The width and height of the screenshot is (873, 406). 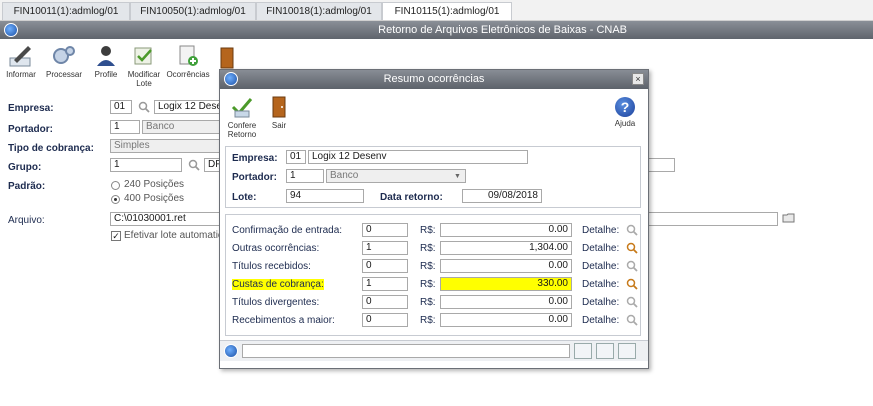 I want to click on tab-fin10018: FIN10018(1):admlog/01, so click(x=319, y=11).